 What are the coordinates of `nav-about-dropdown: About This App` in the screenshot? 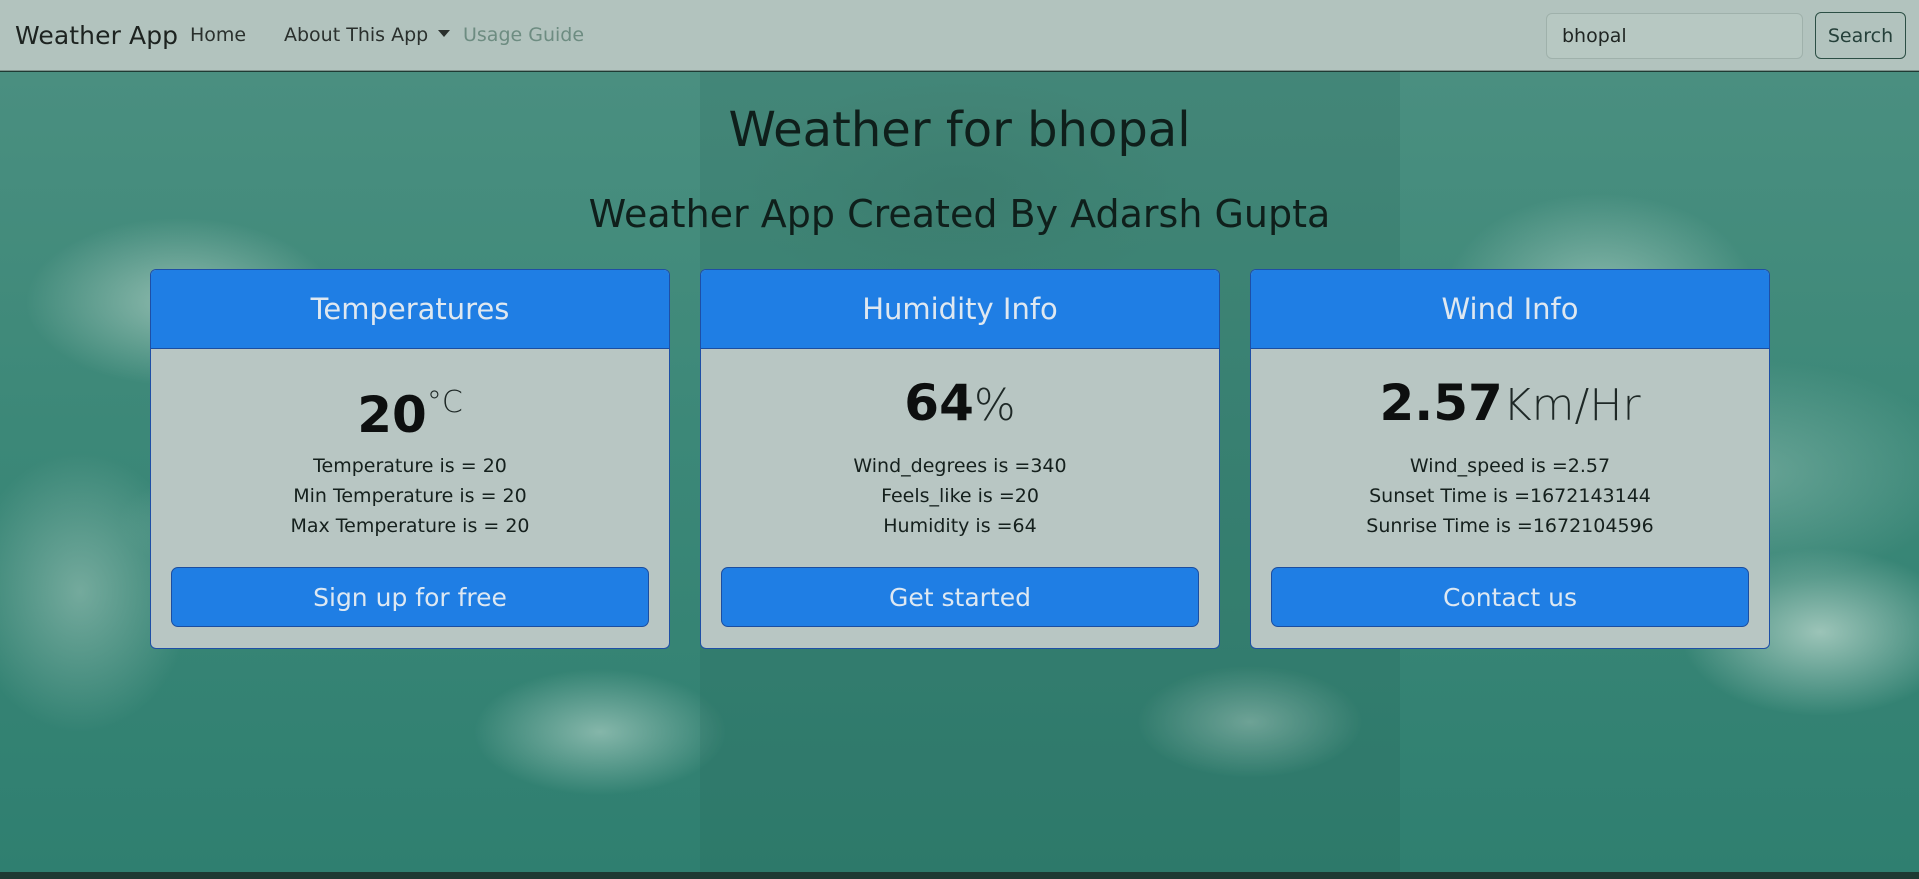 It's located at (367, 35).